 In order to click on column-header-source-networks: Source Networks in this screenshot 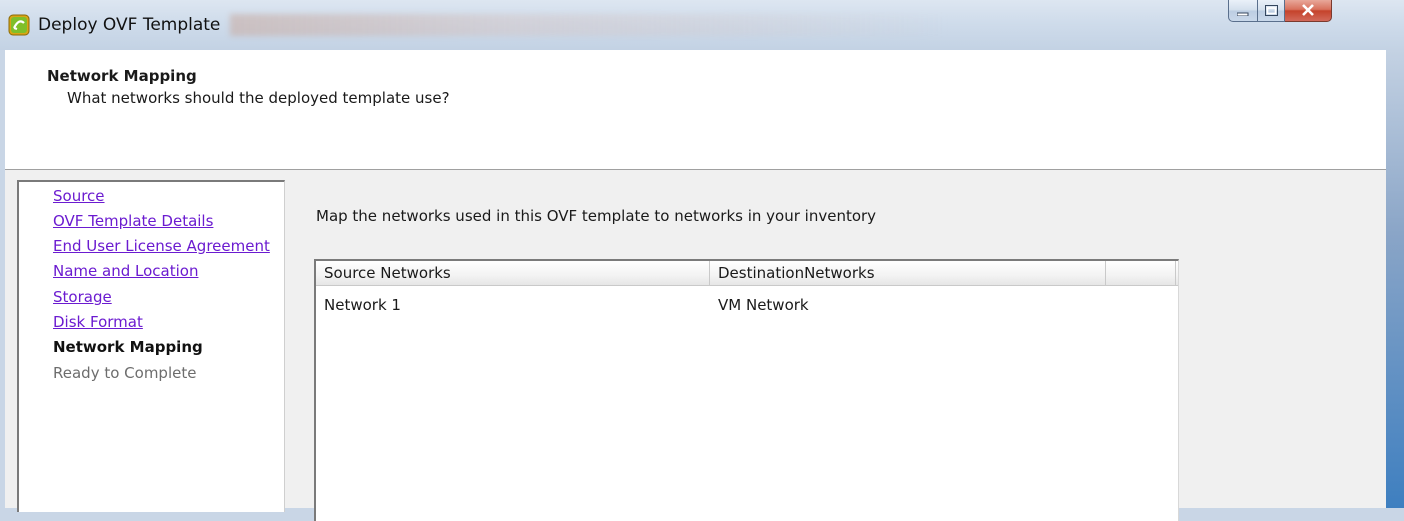, I will do `click(513, 273)`.